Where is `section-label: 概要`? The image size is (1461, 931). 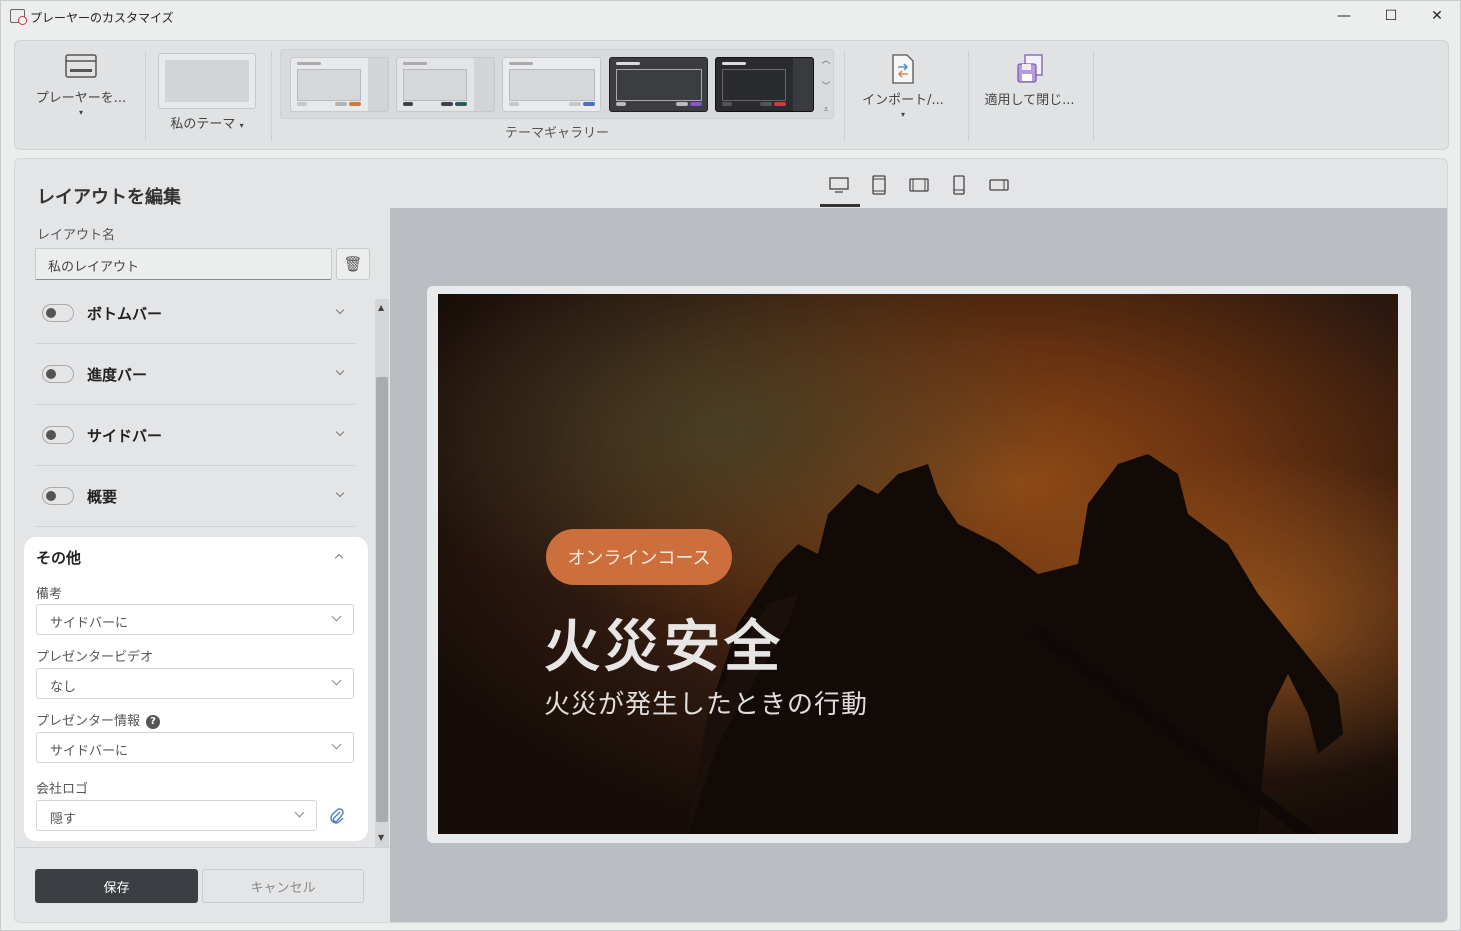
section-label: 概要 is located at coordinates (102, 497).